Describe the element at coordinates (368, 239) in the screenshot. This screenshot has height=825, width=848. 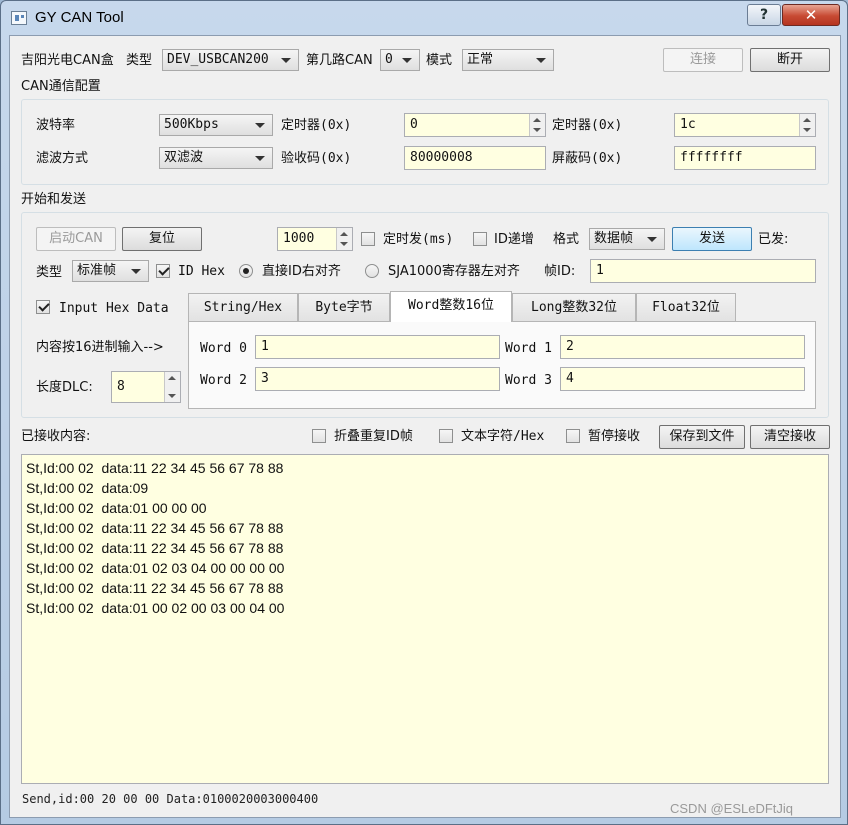
I see `timed-send-checkbox` at that location.